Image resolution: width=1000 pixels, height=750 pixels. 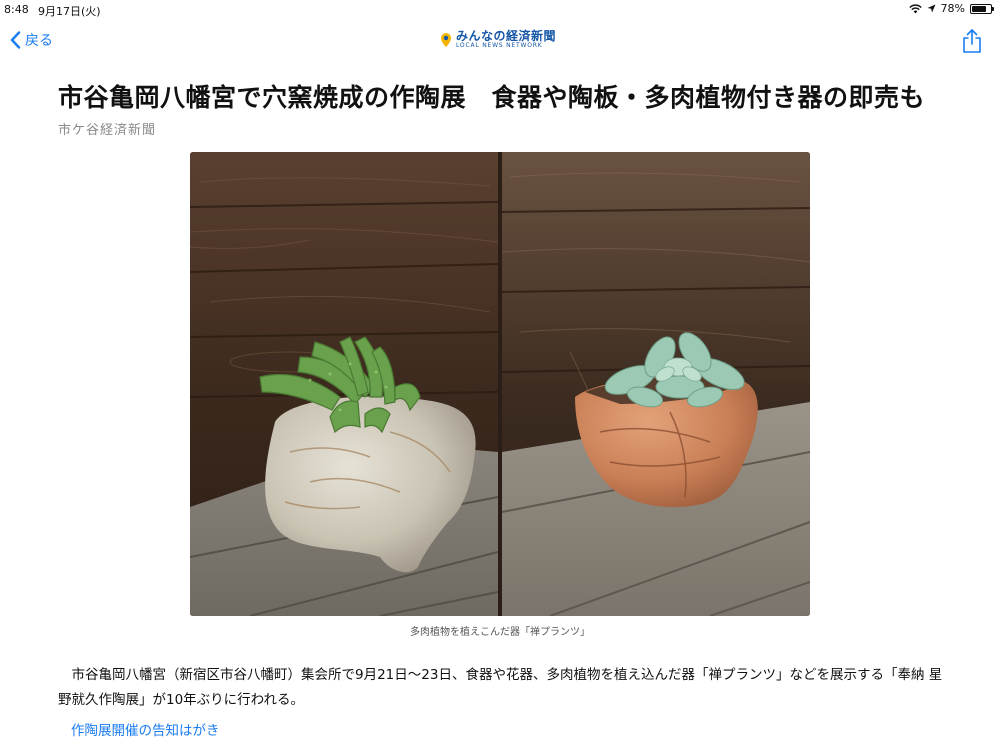 I want to click on battery-icon, so click(x=982, y=8).